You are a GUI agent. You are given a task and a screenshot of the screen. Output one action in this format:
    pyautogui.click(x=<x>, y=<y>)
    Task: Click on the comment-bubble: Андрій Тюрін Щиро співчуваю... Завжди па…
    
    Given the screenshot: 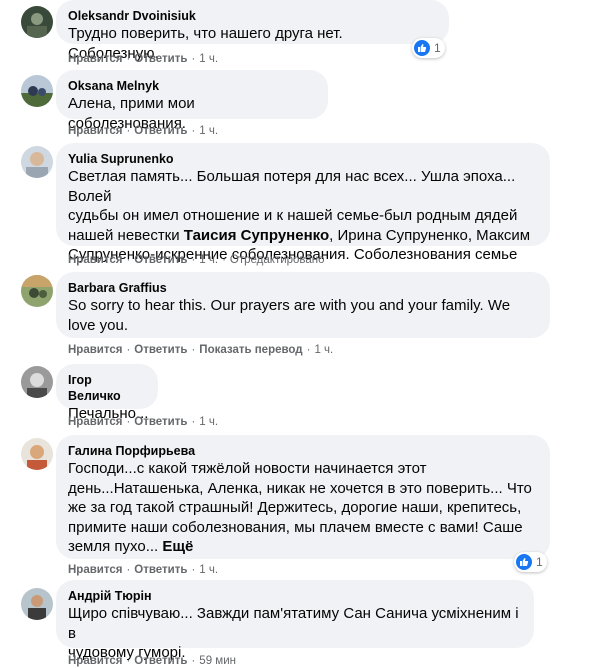 What is the action you would take?
    pyautogui.click(x=295, y=620)
    